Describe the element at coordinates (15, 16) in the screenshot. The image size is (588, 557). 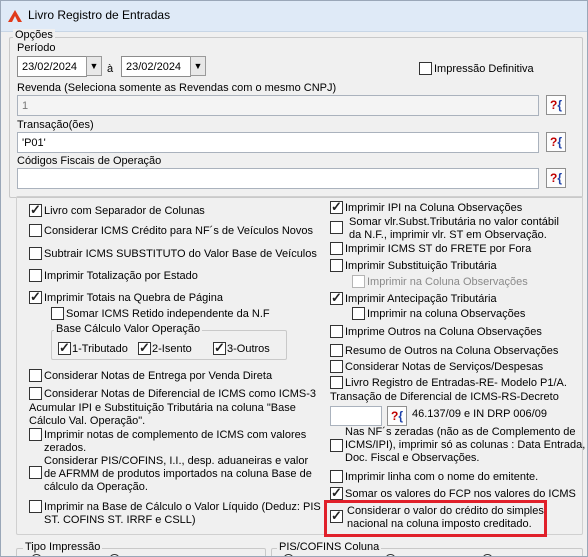
I see `app-logo-icon` at that location.